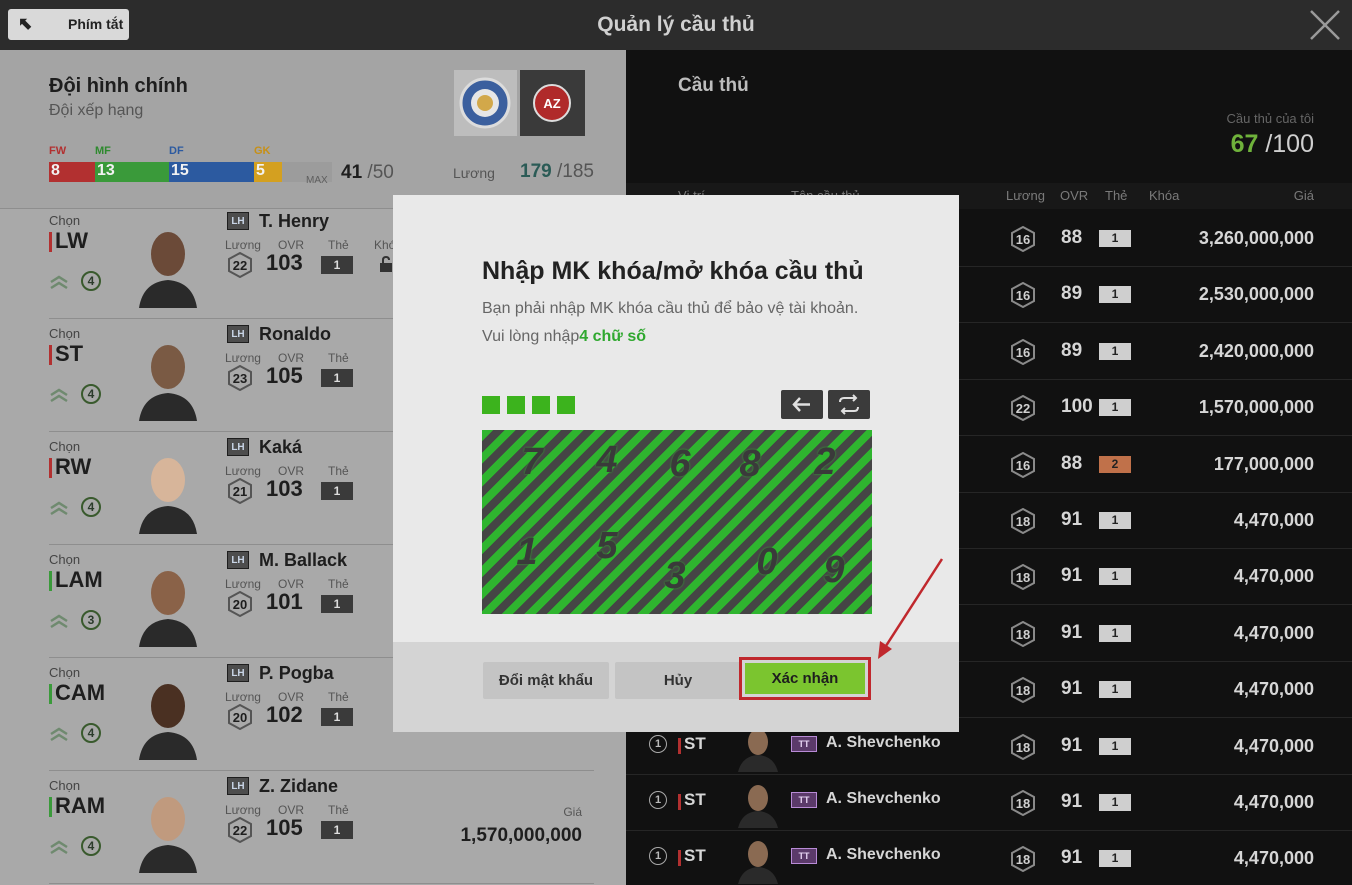 The image size is (1352, 885). Describe the element at coordinates (612, 336) in the screenshot. I see `hint-highlight: 4 chữ số` at that location.